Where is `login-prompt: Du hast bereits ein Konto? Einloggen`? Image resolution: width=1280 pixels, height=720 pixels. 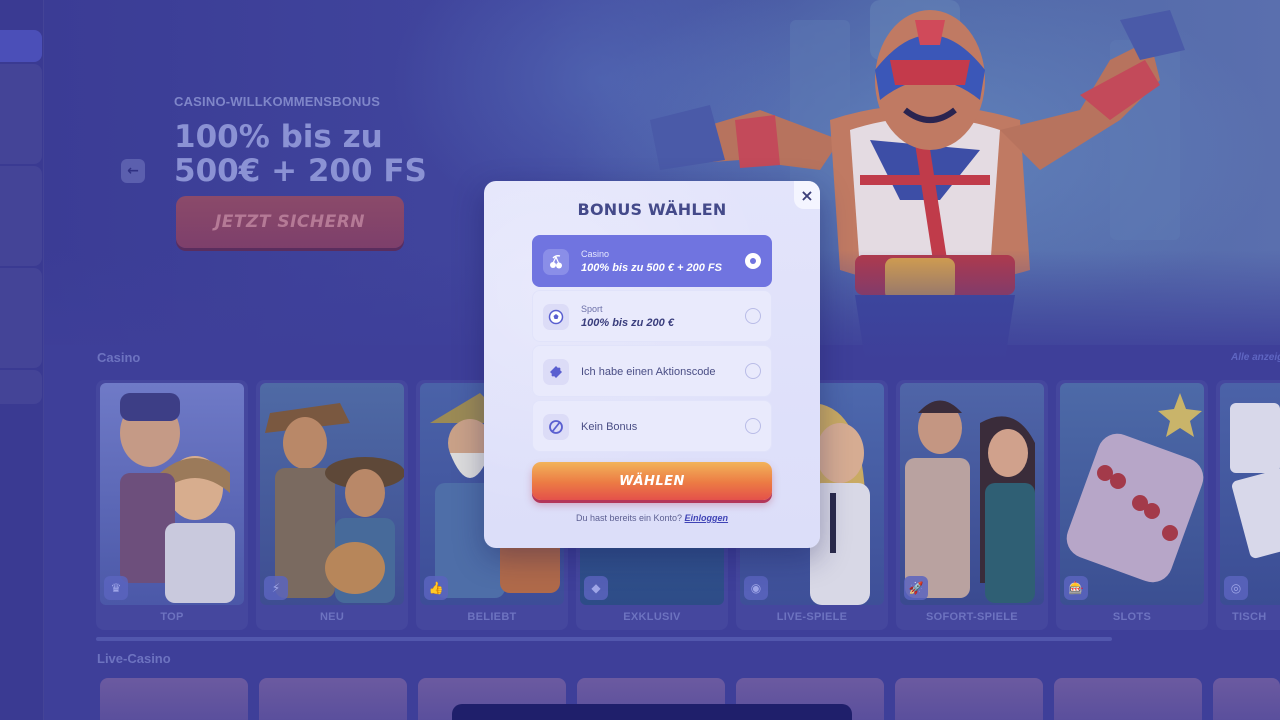
login-prompt: Du hast bereits ein Konto? Einloggen is located at coordinates (652, 518).